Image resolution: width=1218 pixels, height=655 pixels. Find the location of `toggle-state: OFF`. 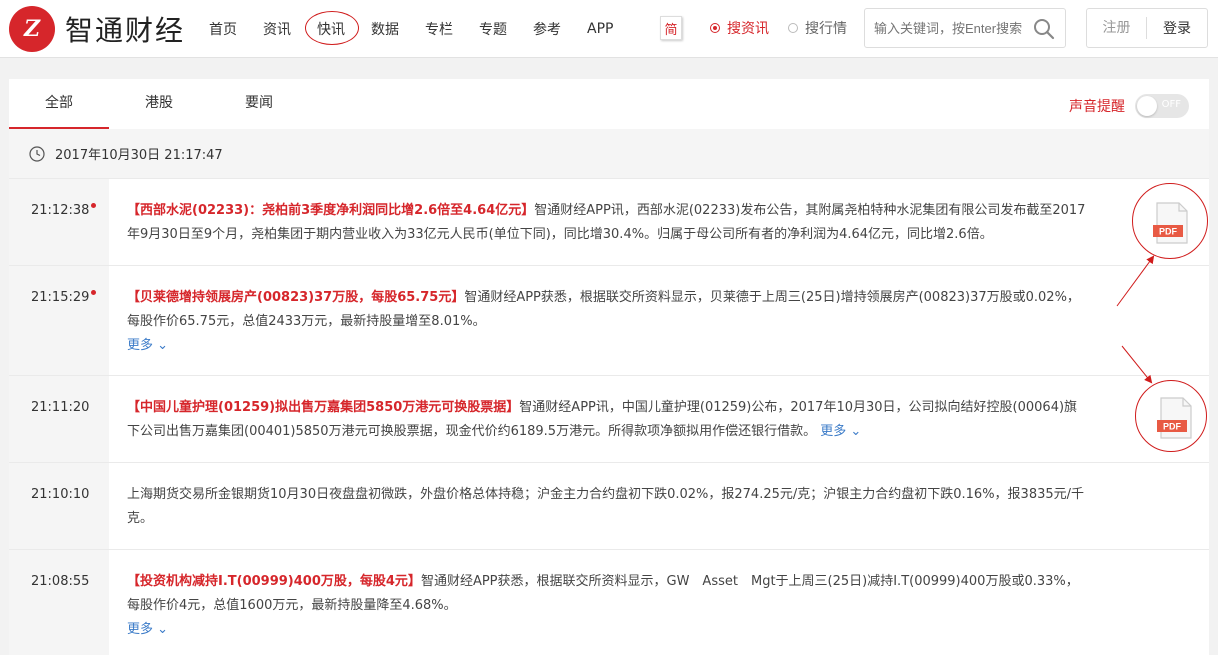

toggle-state: OFF is located at coordinates (1171, 104).